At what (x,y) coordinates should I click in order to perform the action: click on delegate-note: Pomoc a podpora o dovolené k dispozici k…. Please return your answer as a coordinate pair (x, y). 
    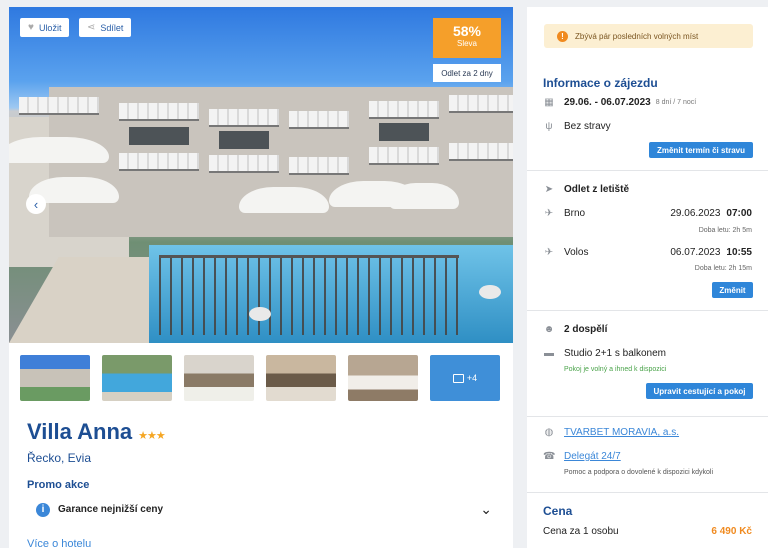
    Looking at the image, I should click on (639, 472).